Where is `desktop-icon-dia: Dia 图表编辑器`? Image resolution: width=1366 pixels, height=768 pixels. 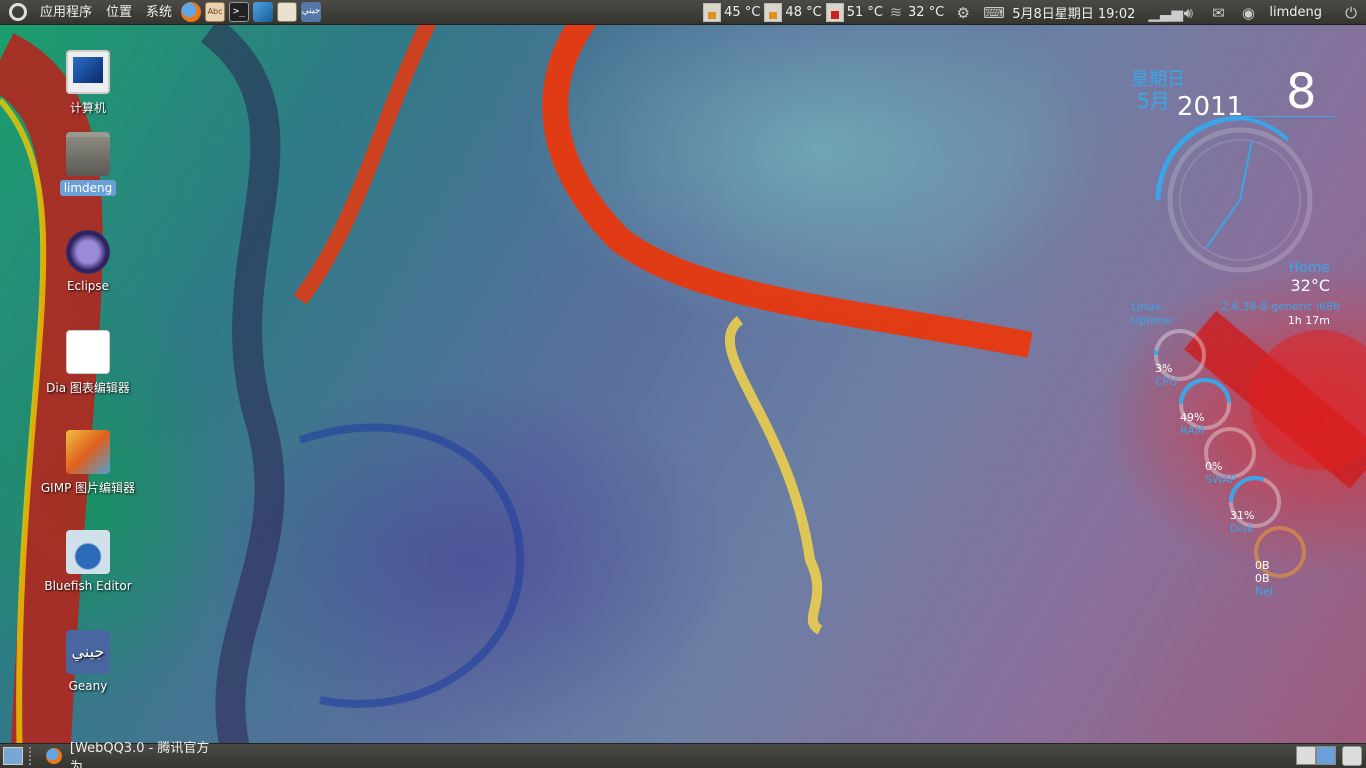 desktop-icon-dia: Dia 图表编辑器 is located at coordinates (88, 363).